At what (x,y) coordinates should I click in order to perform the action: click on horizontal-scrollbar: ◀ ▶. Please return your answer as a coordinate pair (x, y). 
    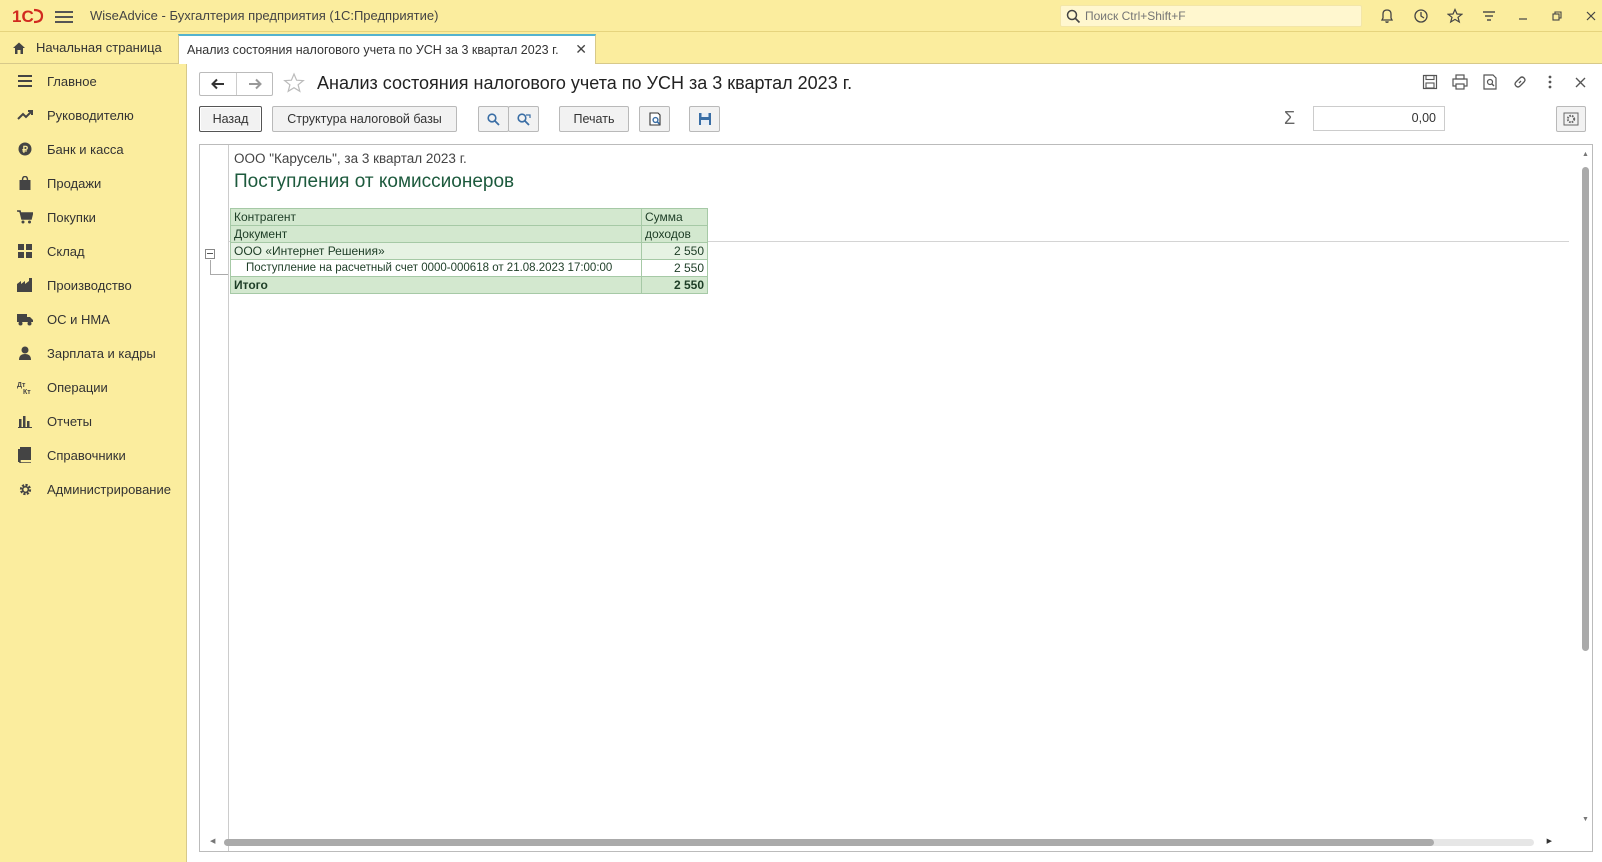
    Looking at the image, I should click on (880, 842).